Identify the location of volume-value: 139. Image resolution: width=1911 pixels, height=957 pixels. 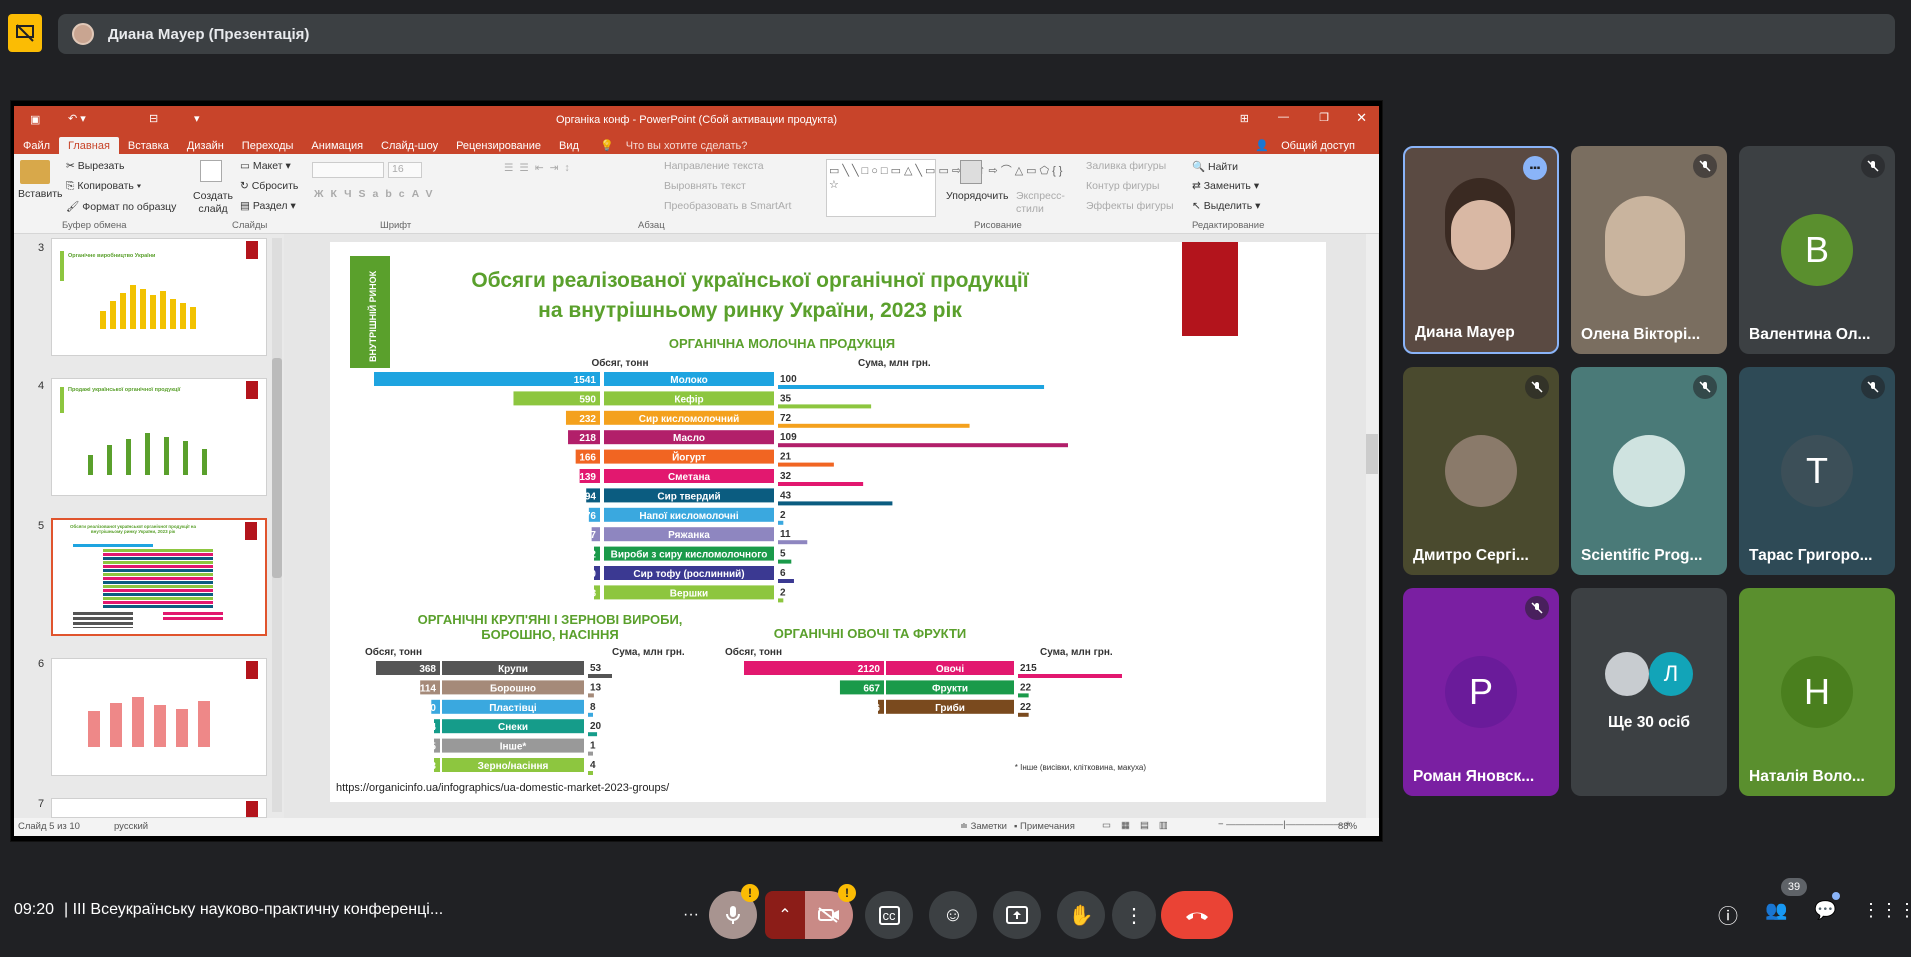
(587, 477).